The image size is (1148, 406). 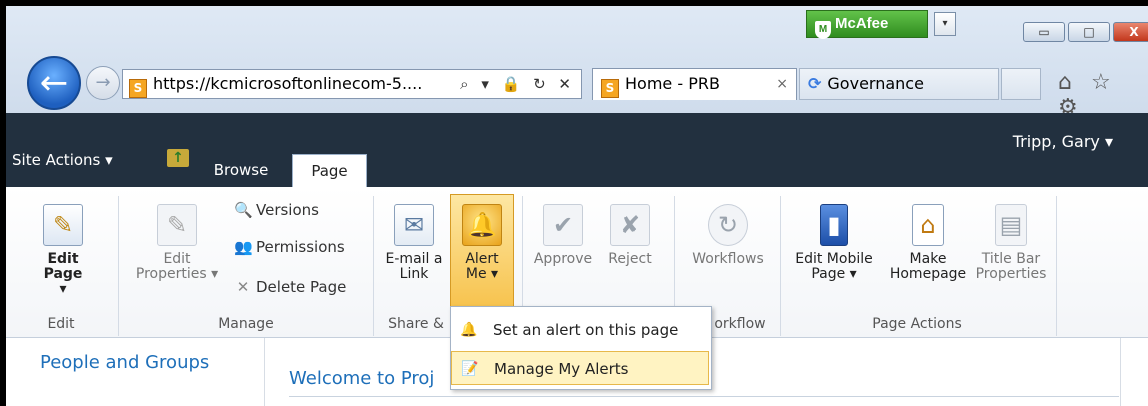 I want to click on title-bar-icon: ▤, so click(x=1011, y=225).